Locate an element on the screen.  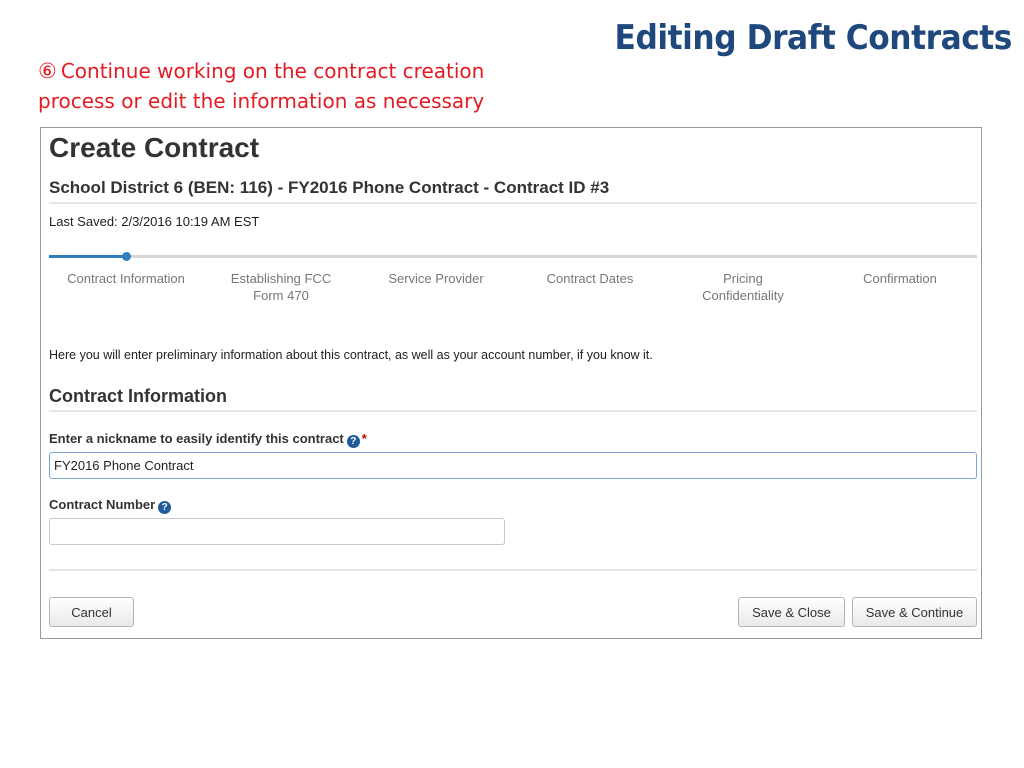
progress-marker is located at coordinates (127, 256).